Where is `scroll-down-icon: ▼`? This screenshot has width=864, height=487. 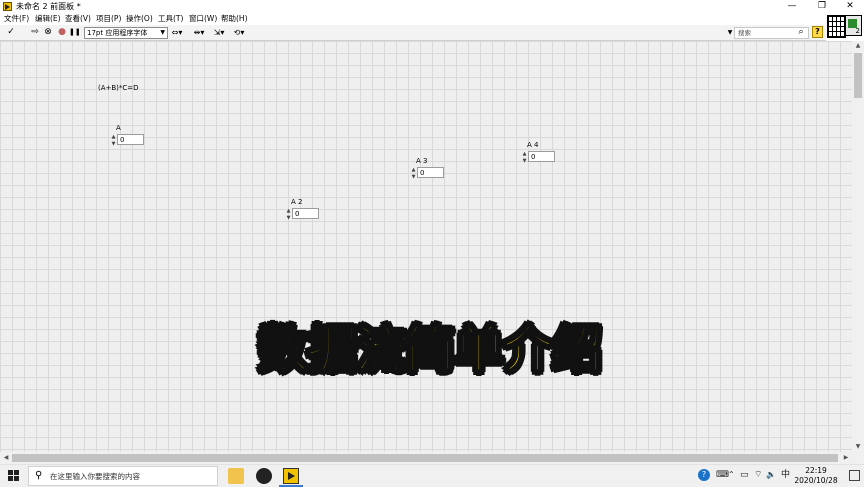
scroll-down-icon: ▼ is located at coordinates (858, 447).